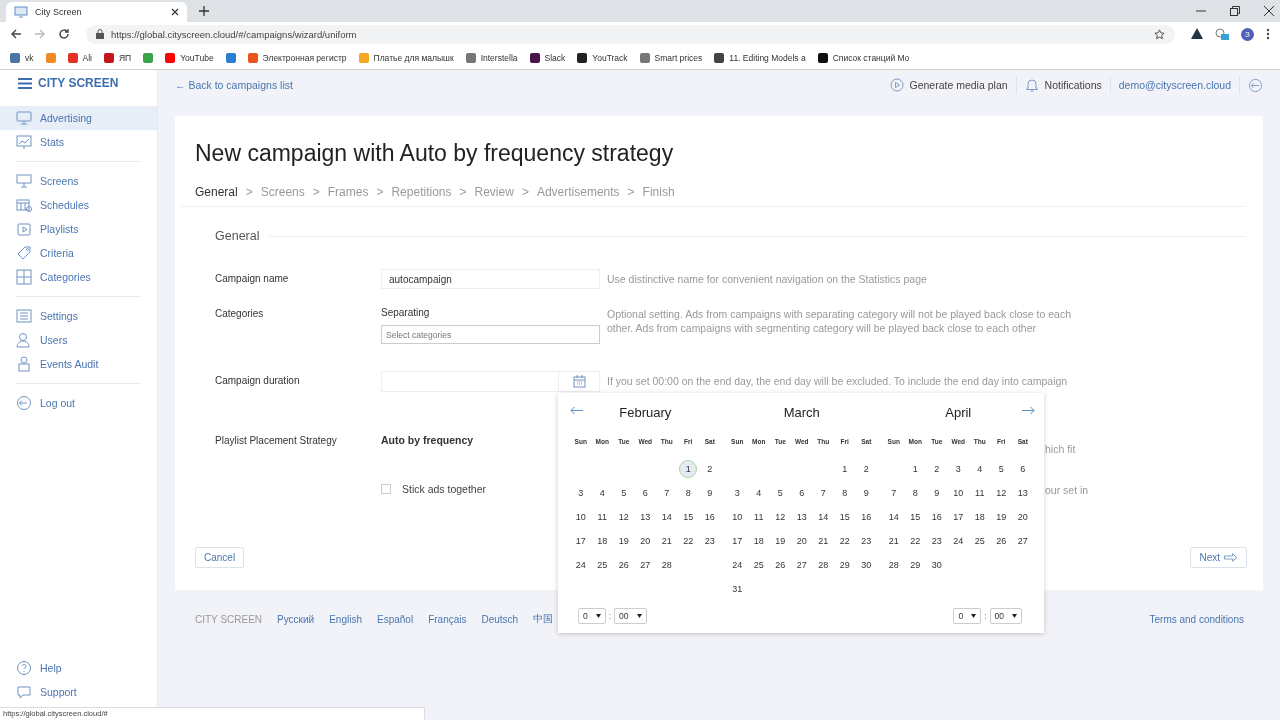 The width and height of the screenshot is (1280, 720). What do you see at coordinates (845, 565) in the screenshot?
I see `calendar-day: 29` at bounding box center [845, 565].